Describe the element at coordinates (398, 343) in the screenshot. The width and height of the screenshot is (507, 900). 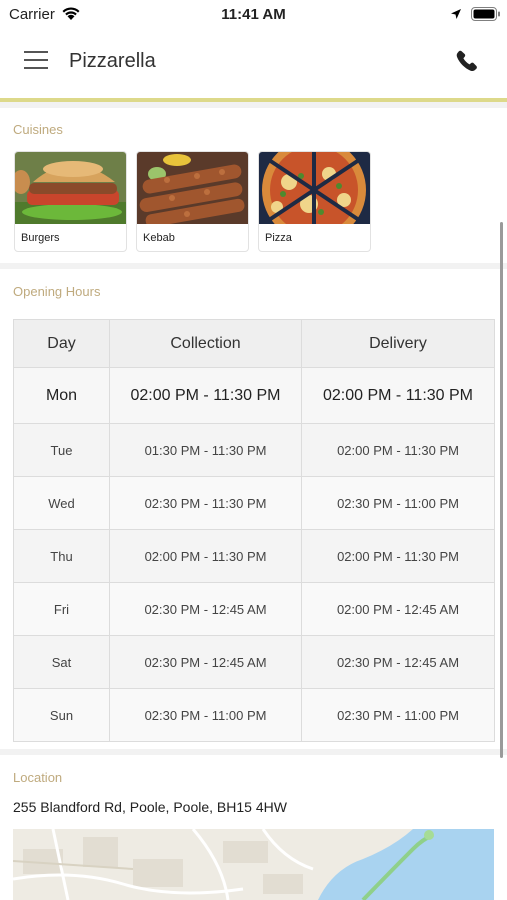
I see `column-header-delivery: Delivery` at that location.